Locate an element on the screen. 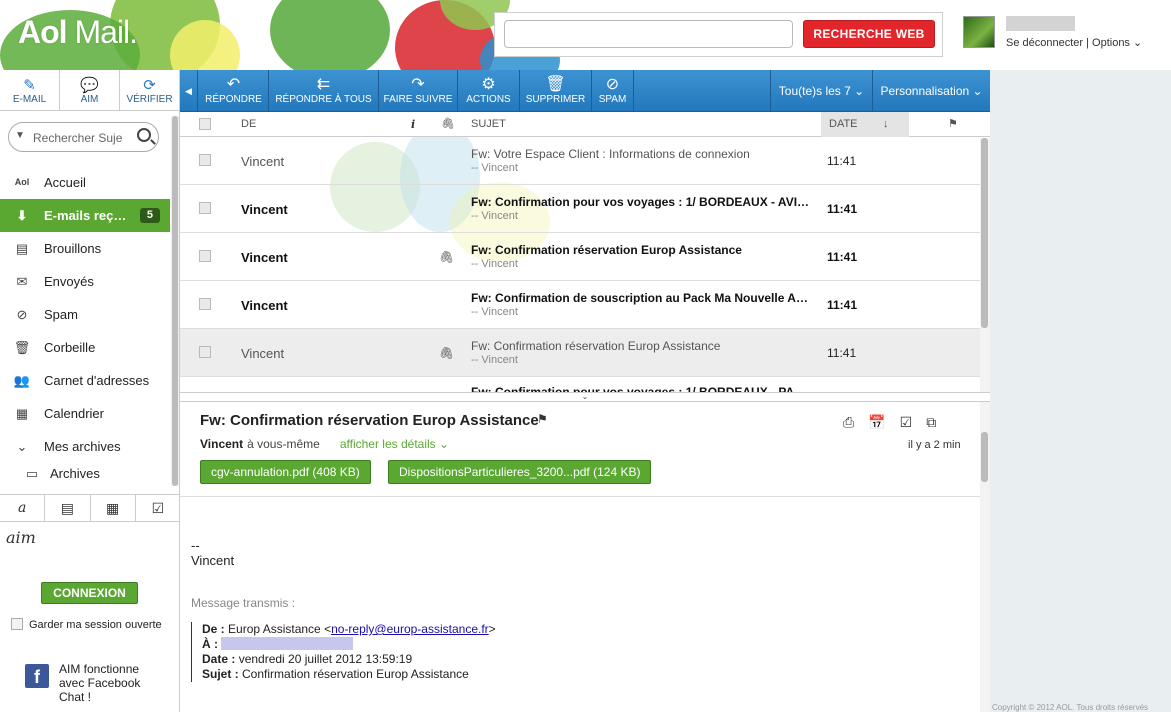 This screenshot has height=712, width=1171. sidebar-item-sent: ✉ Envoyés is located at coordinates (85, 281).